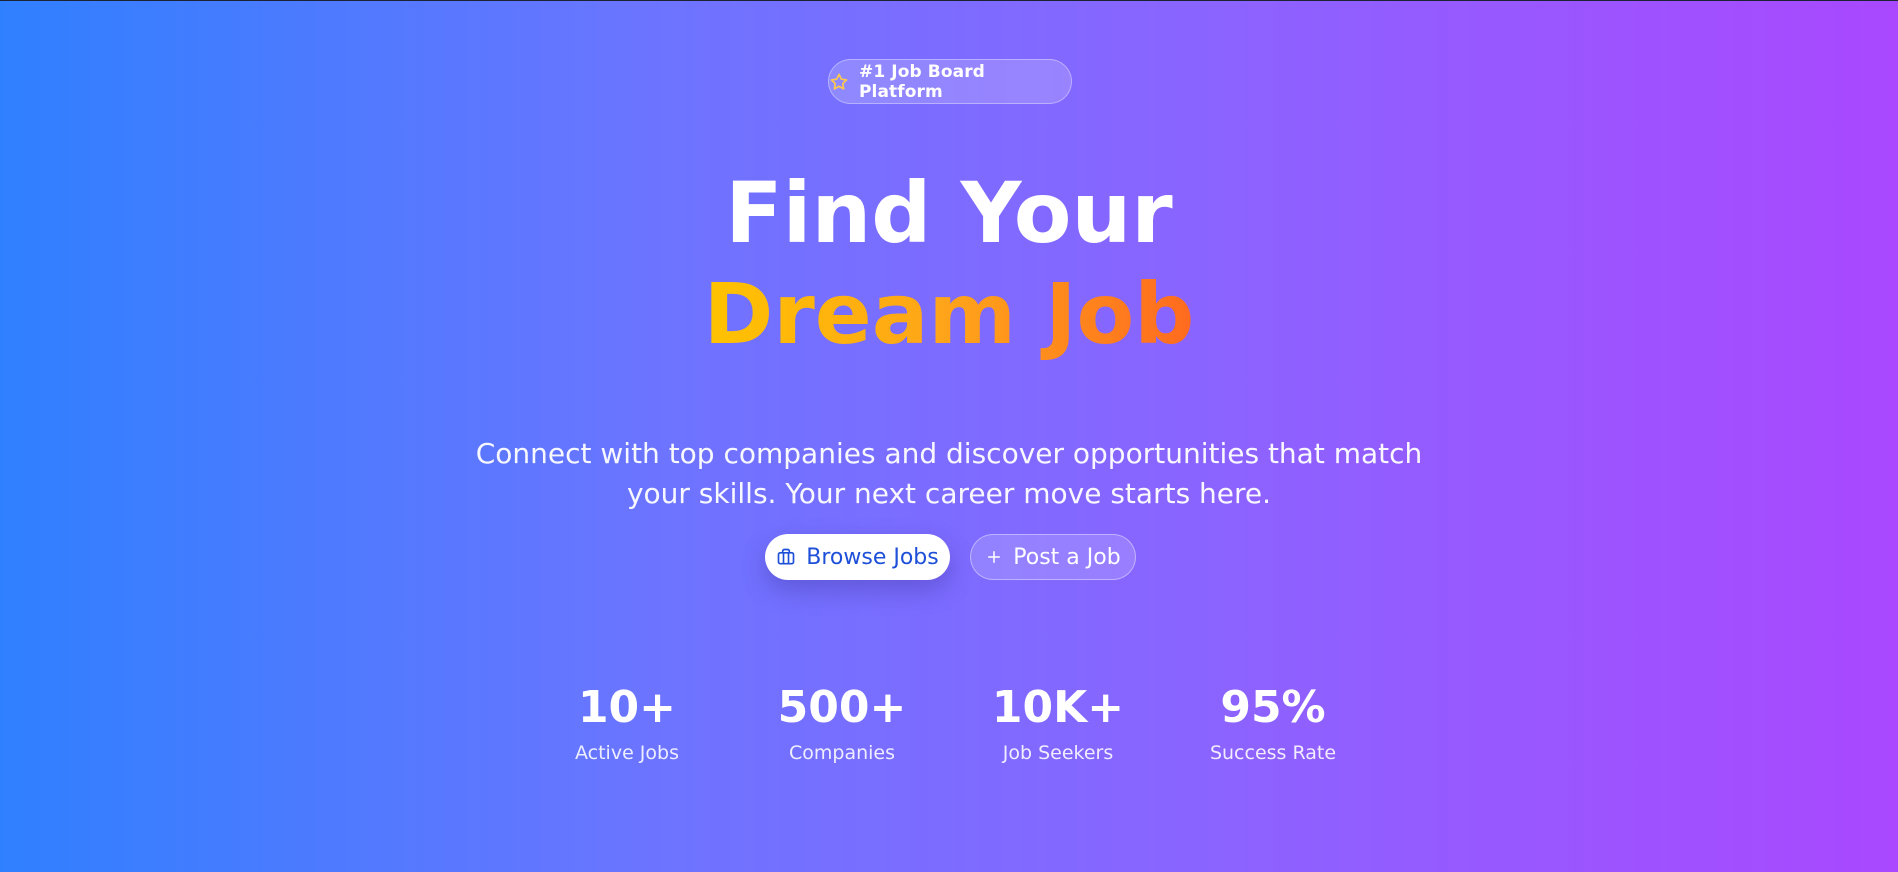  I want to click on briefcase-icon, so click(786, 557).